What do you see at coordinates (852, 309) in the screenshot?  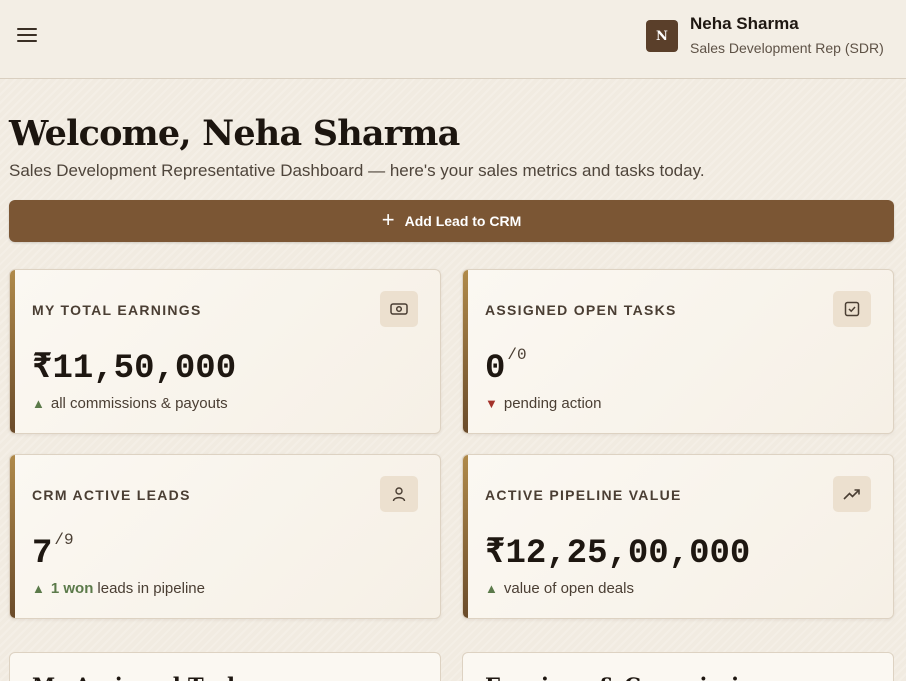 I see `checkbox-icon` at bounding box center [852, 309].